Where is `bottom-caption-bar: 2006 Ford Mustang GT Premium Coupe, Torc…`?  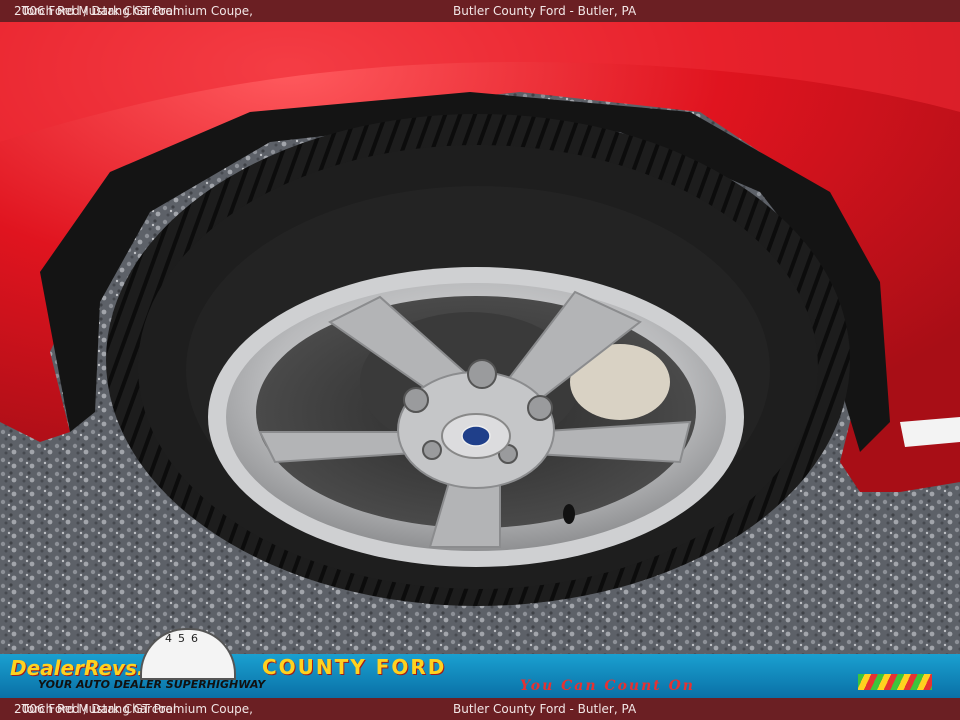
bottom-caption-bar: 2006 Ford Mustang GT Premium Coupe, Torc… is located at coordinates (480, 709).